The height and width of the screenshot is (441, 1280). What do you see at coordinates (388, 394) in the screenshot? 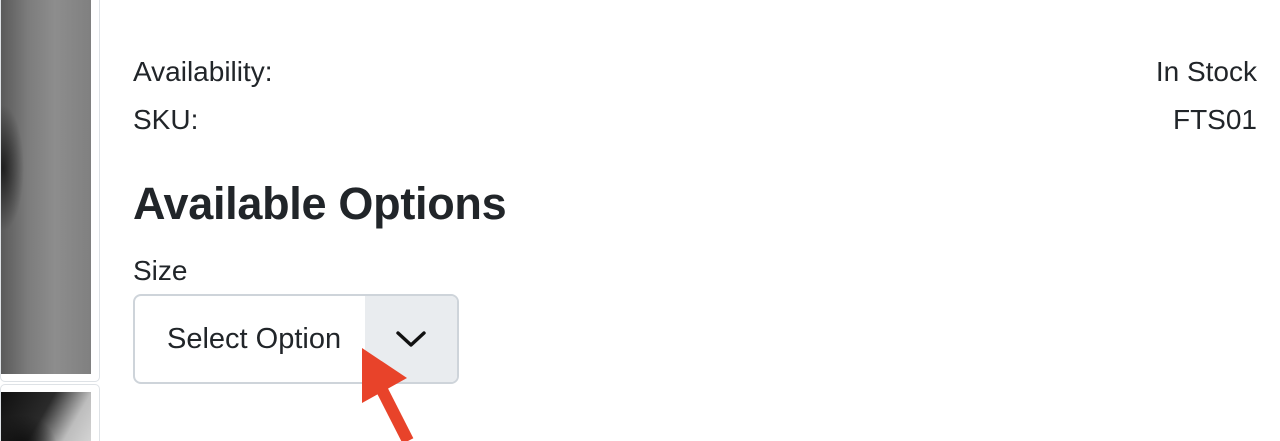
I see `red-arrow-icon` at bounding box center [388, 394].